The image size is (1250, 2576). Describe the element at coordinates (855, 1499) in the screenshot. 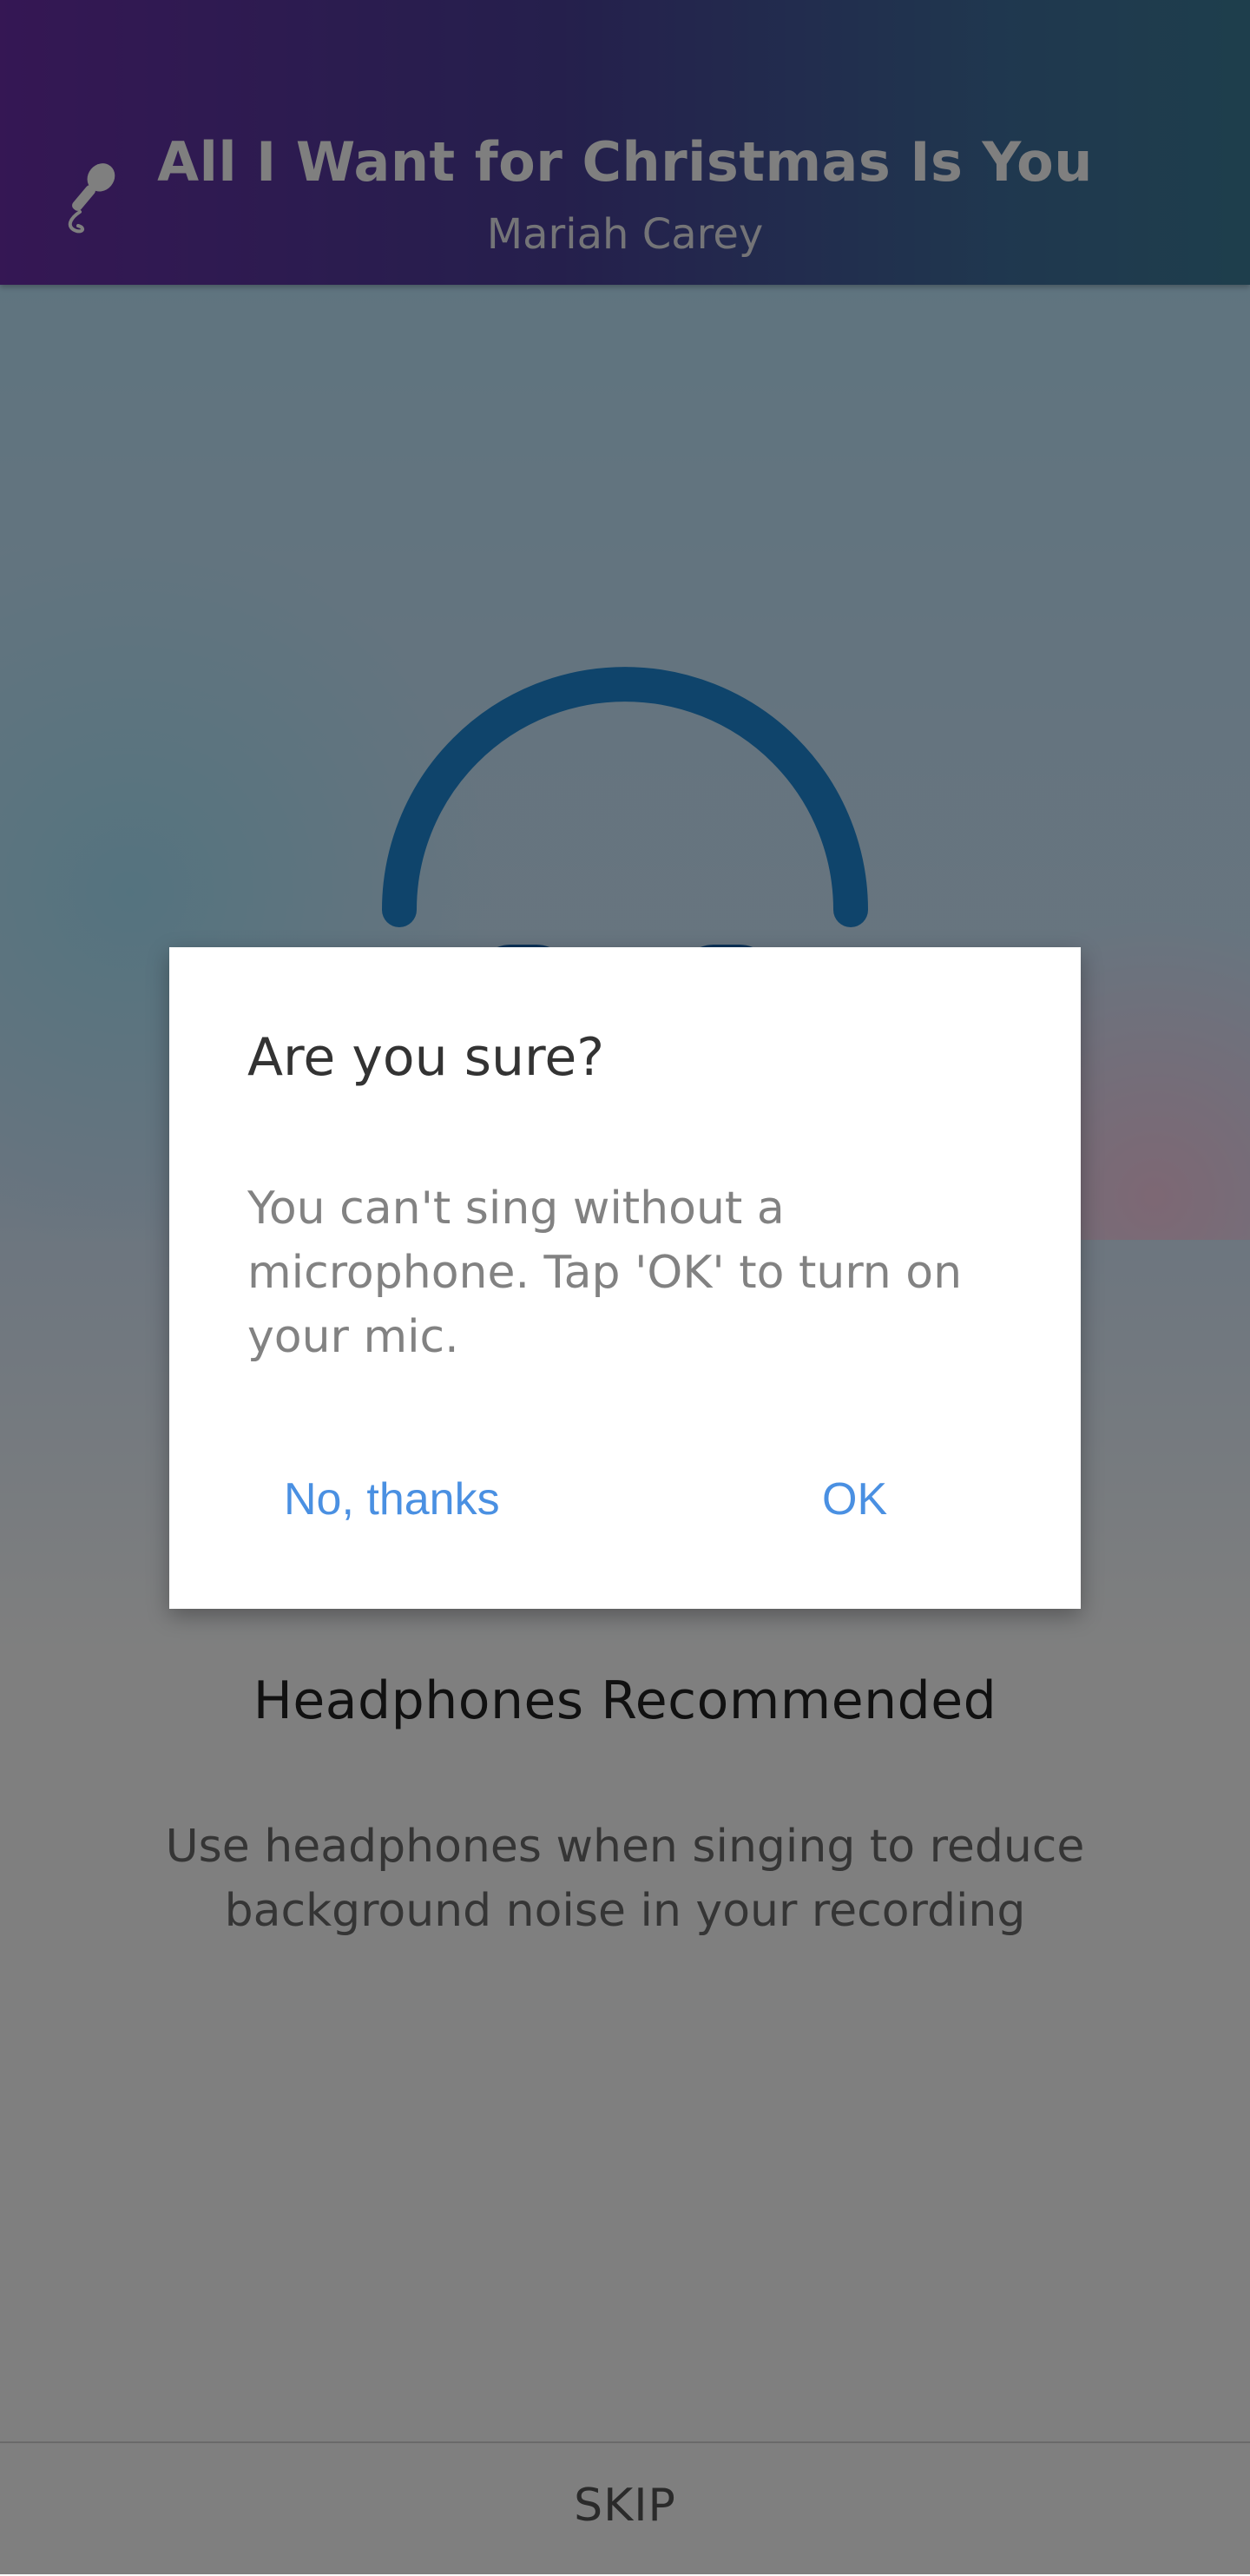

I see `ok-button: OK` at that location.